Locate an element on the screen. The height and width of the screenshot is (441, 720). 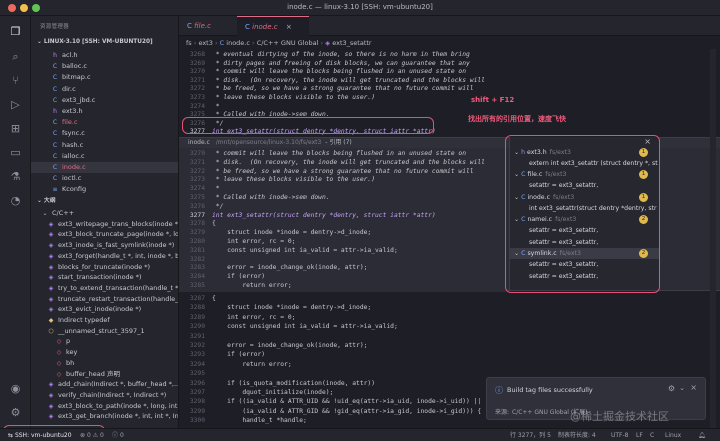
file-item: Cfile.c is located at coordinates (104, 122).